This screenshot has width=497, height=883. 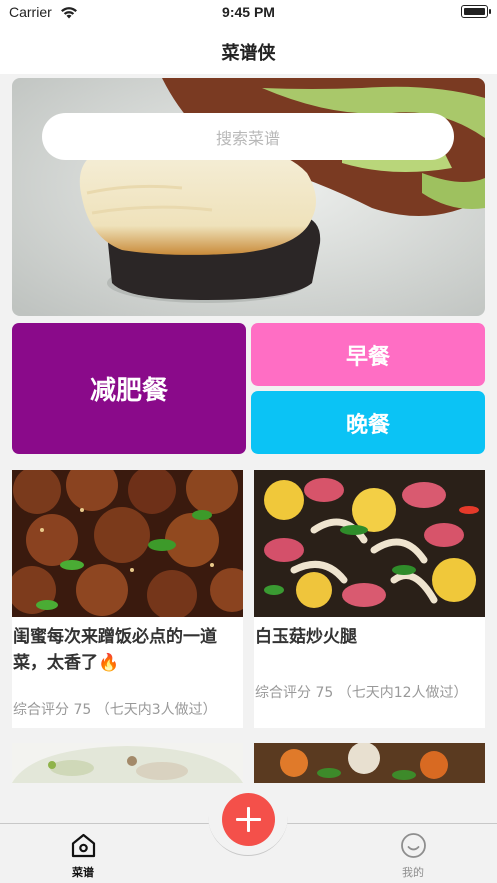 What do you see at coordinates (474, 11) in the screenshot?
I see `battery-icon` at bounding box center [474, 11].